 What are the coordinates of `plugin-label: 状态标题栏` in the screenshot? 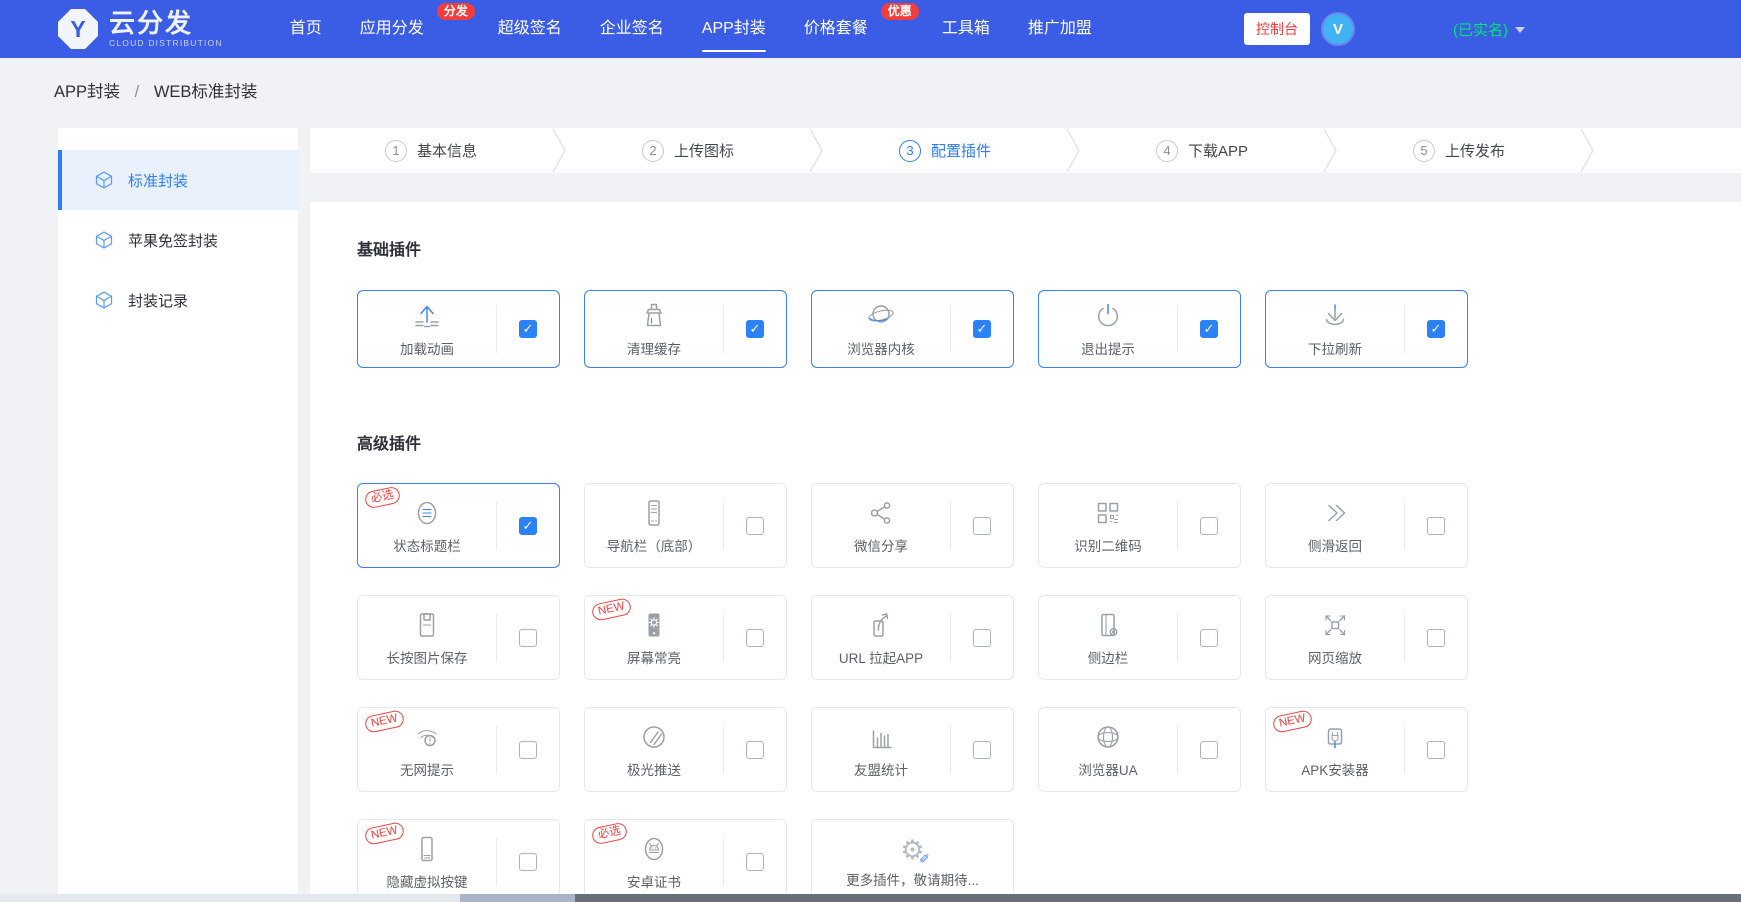 It's located at (427, 546).